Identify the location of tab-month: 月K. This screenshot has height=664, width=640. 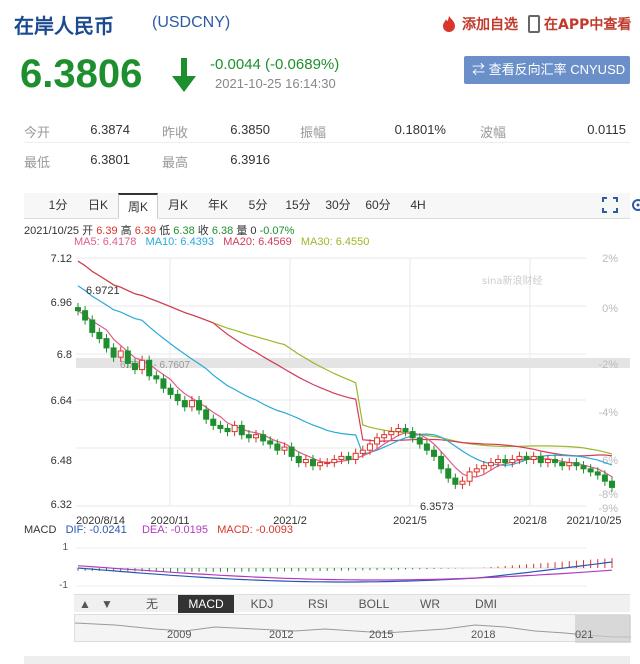
(178, 206).